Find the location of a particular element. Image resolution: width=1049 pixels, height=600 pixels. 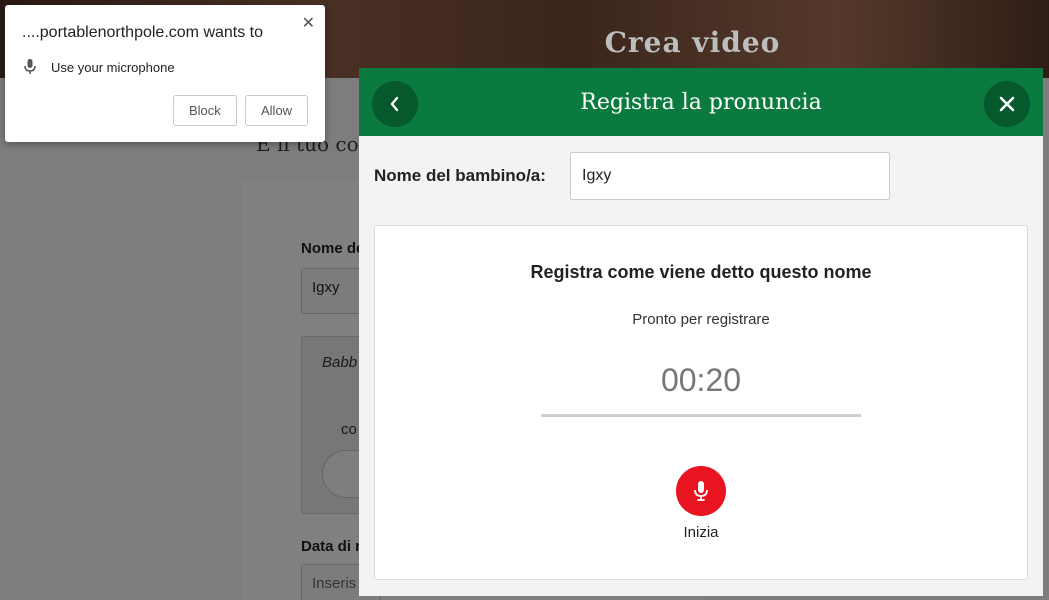

bg-date-label: Data di r is located at coordinates (331, 546).